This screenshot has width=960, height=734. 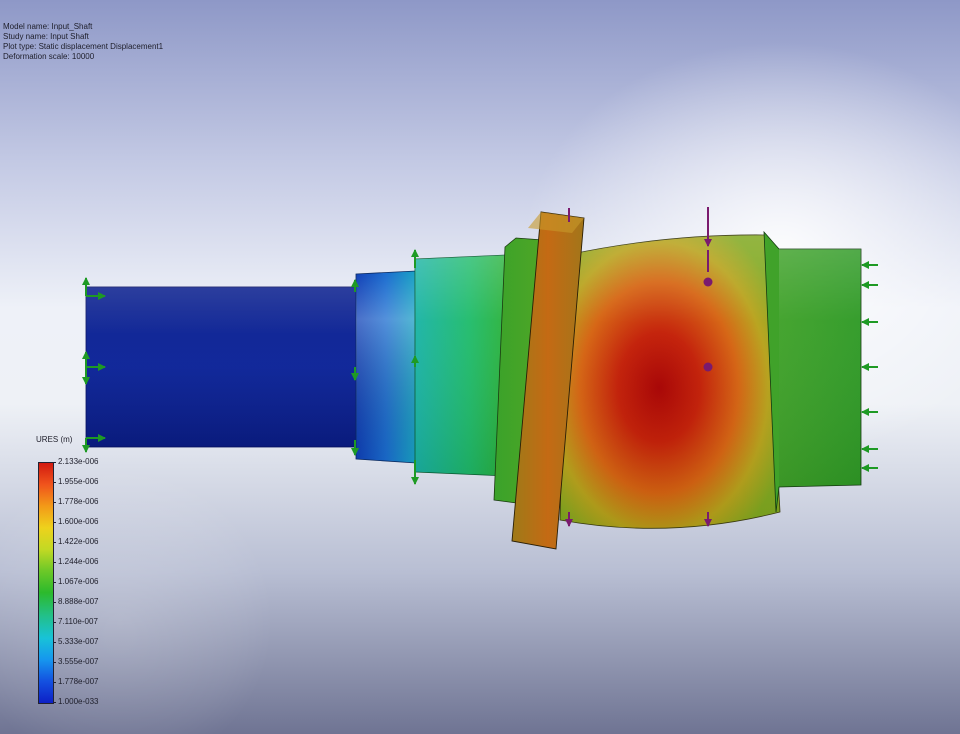 What do you see at coordinates (78, 461) in the screenshot?
I see `legend-label: 2.133e-006` at bounding box center [78, 461].